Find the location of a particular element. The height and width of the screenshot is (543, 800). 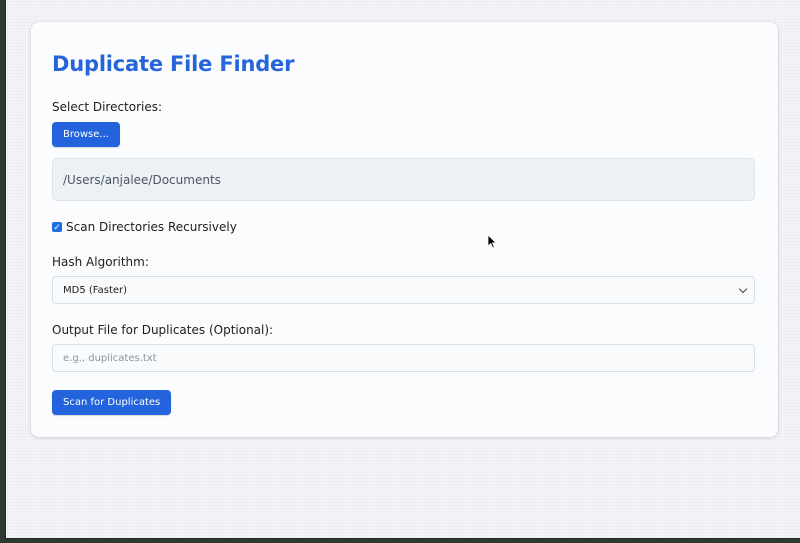

recursive-option: ✓ Scan Directories Recursively is located at coordinates (144, 227).